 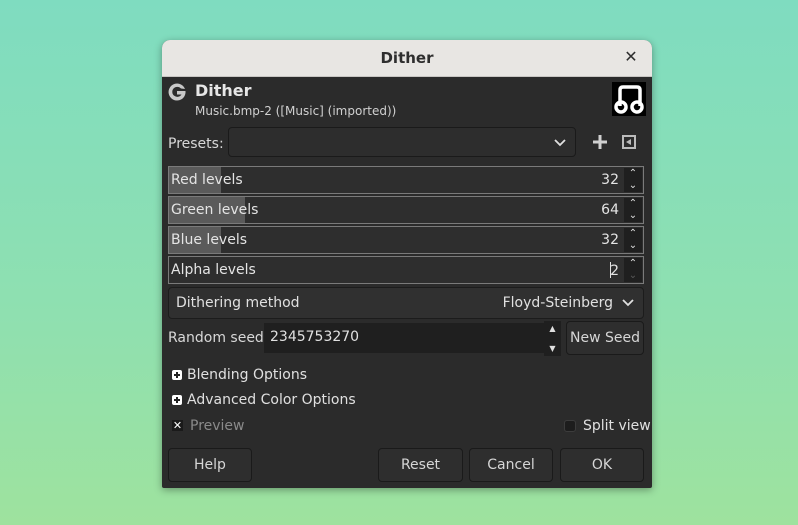 I want to click on preview-label: Preview, so click(x=217, y=426).